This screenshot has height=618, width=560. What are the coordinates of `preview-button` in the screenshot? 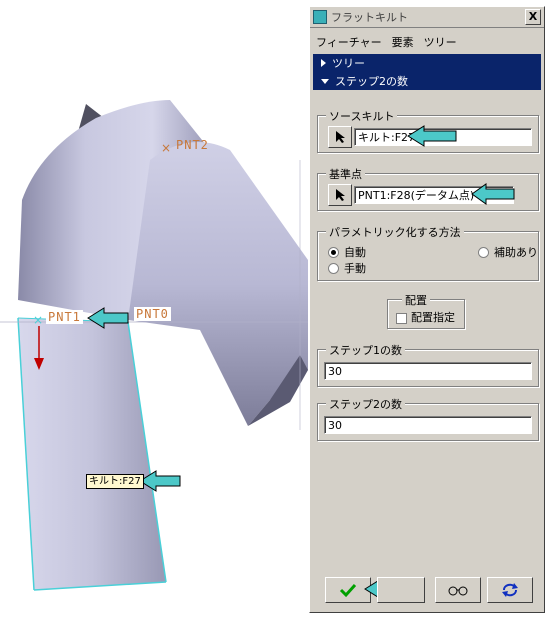 It's located at (458, 590).